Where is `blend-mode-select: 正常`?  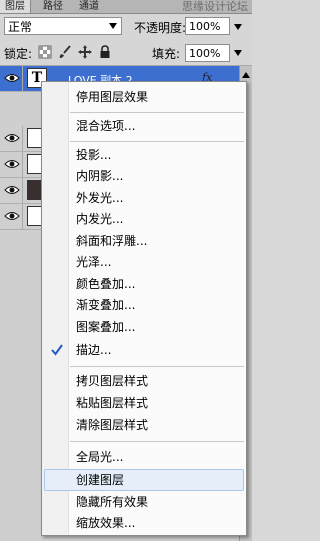 blend-mode-select: 正常 is located at coordinates (63, 26).